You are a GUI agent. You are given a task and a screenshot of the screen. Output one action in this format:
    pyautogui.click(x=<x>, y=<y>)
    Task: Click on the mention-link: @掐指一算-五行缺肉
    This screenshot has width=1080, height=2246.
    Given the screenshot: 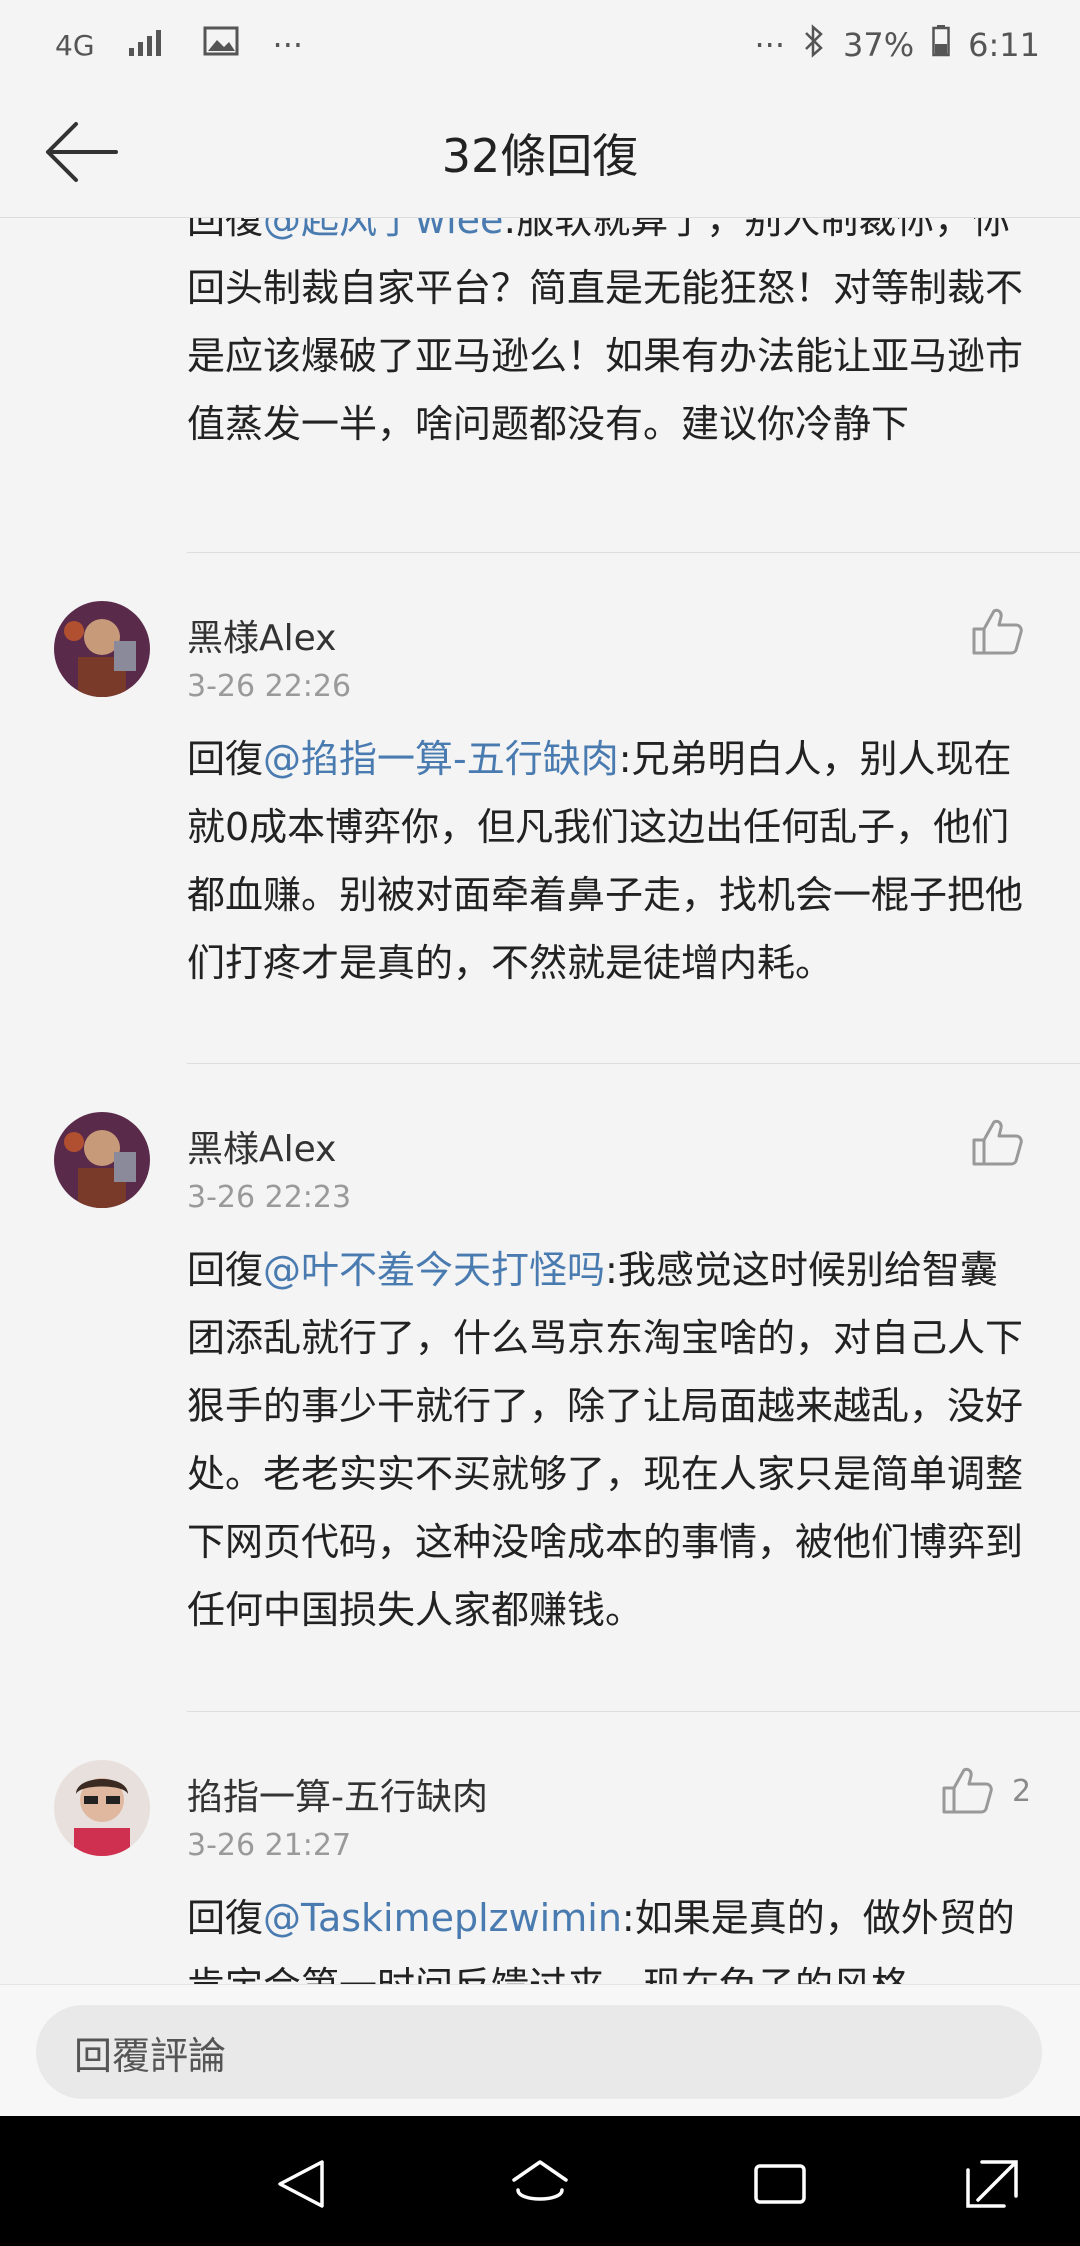 What is the action you would take?
    pyautogui.click(x=441, y=759)
    